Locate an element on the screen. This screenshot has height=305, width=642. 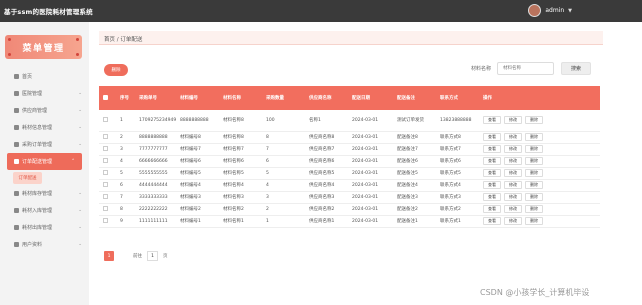
page-input: 1 is located at coordinates (152, 256).